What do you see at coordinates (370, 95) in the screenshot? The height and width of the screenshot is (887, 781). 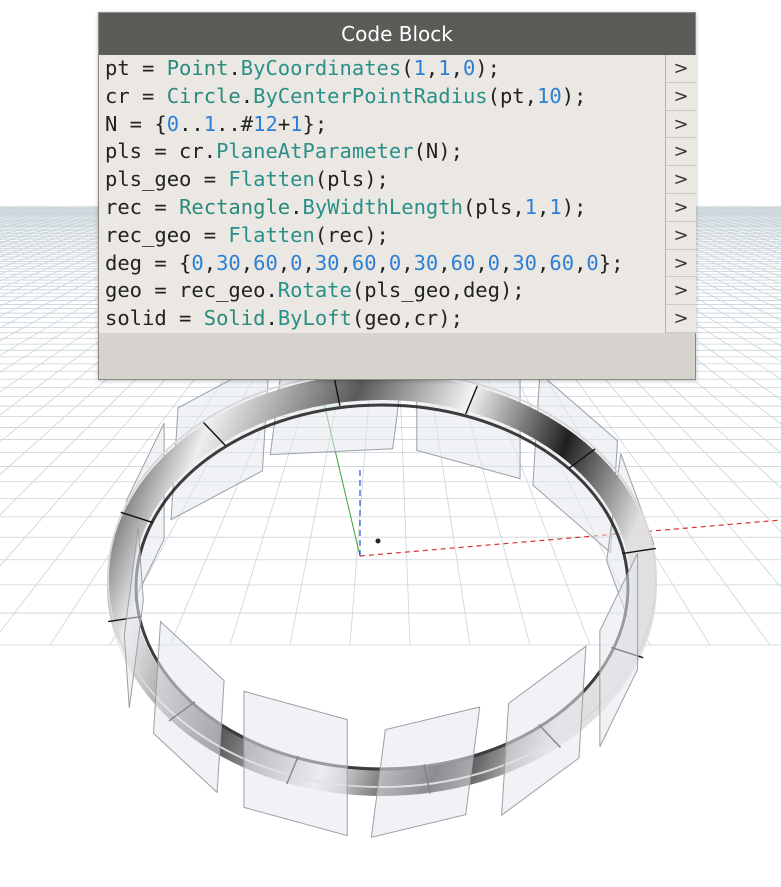 I see `code-token: ByCenterPointRadius` at bounding box center [370, 95].